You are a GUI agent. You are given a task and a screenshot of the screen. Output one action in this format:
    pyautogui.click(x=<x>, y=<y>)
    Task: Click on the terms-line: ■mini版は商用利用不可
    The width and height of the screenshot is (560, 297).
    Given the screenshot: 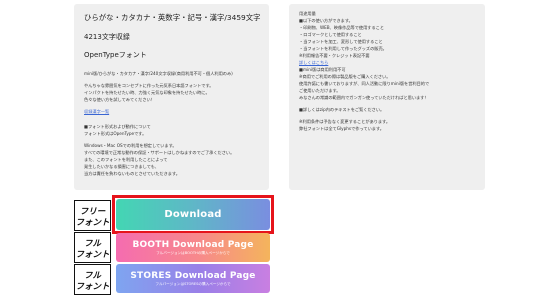 What is the action you would take?
    pyautogui.click(x=322, y=69)
    